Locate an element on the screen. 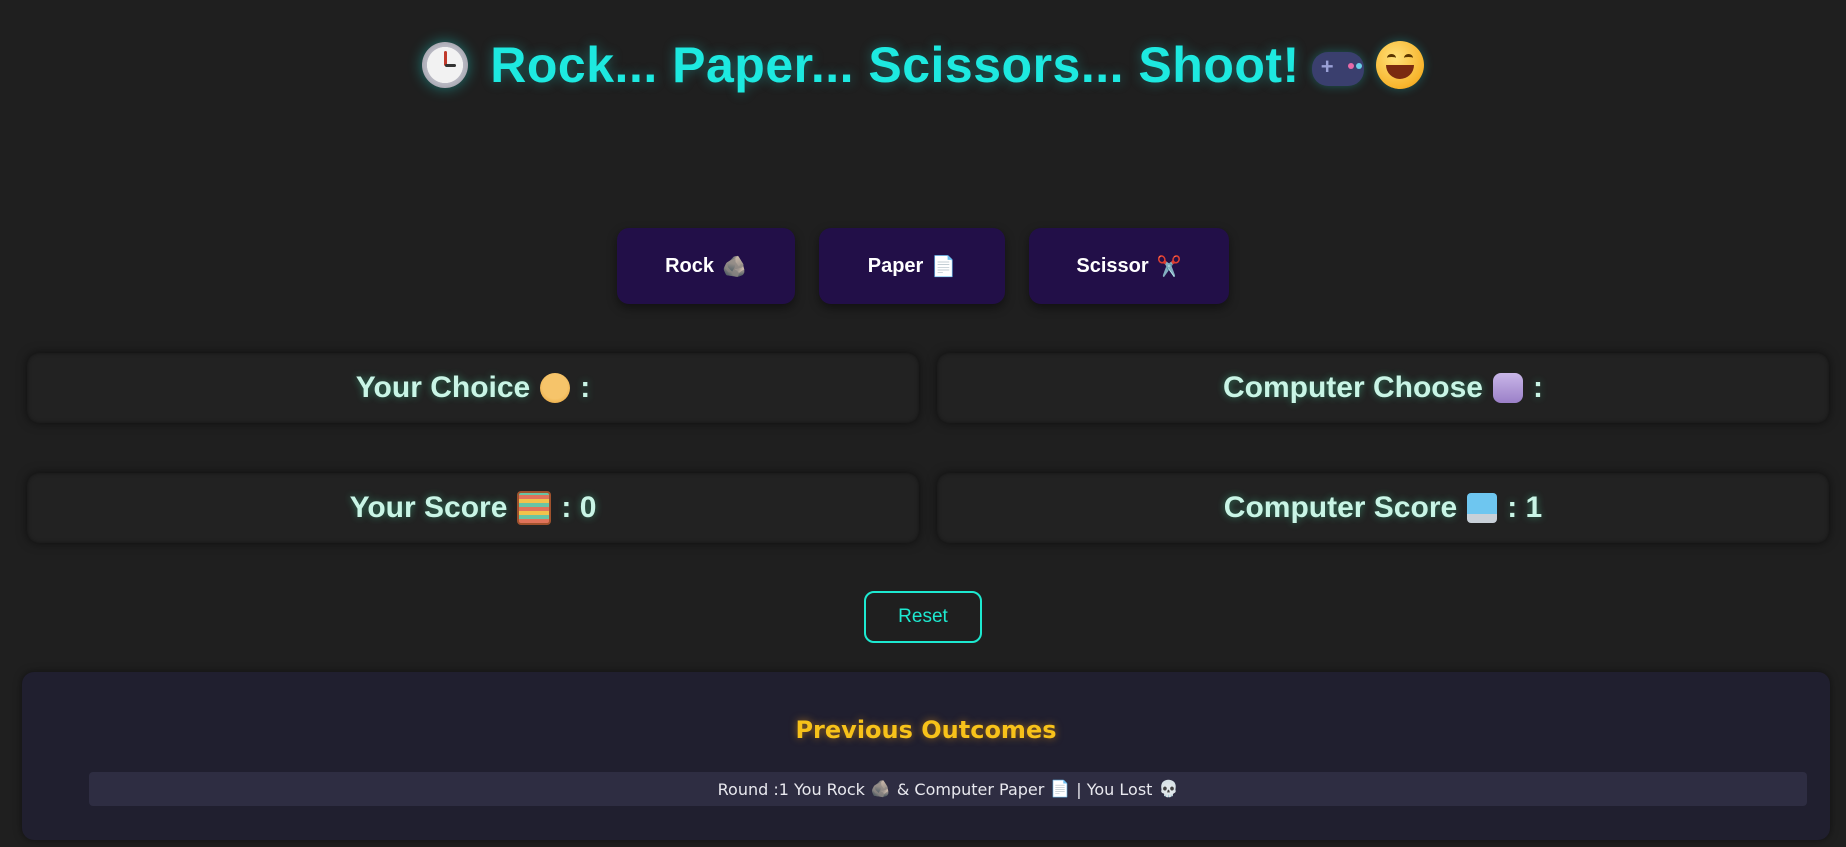  computer-choice-panel: Computer Choose : is located at coordinates (1383, 388).